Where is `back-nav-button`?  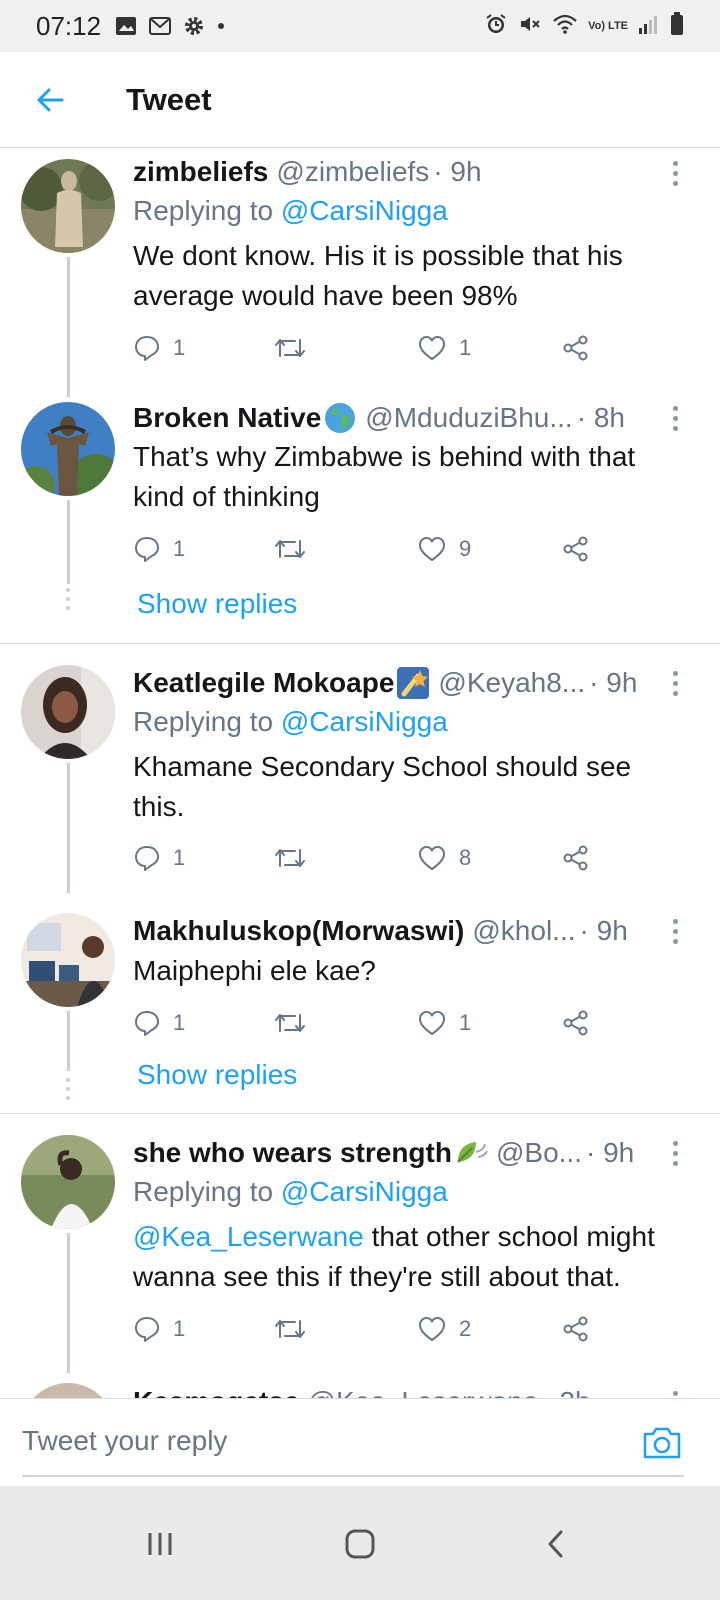 back-nav-button is located at coordinates (556, 1544).